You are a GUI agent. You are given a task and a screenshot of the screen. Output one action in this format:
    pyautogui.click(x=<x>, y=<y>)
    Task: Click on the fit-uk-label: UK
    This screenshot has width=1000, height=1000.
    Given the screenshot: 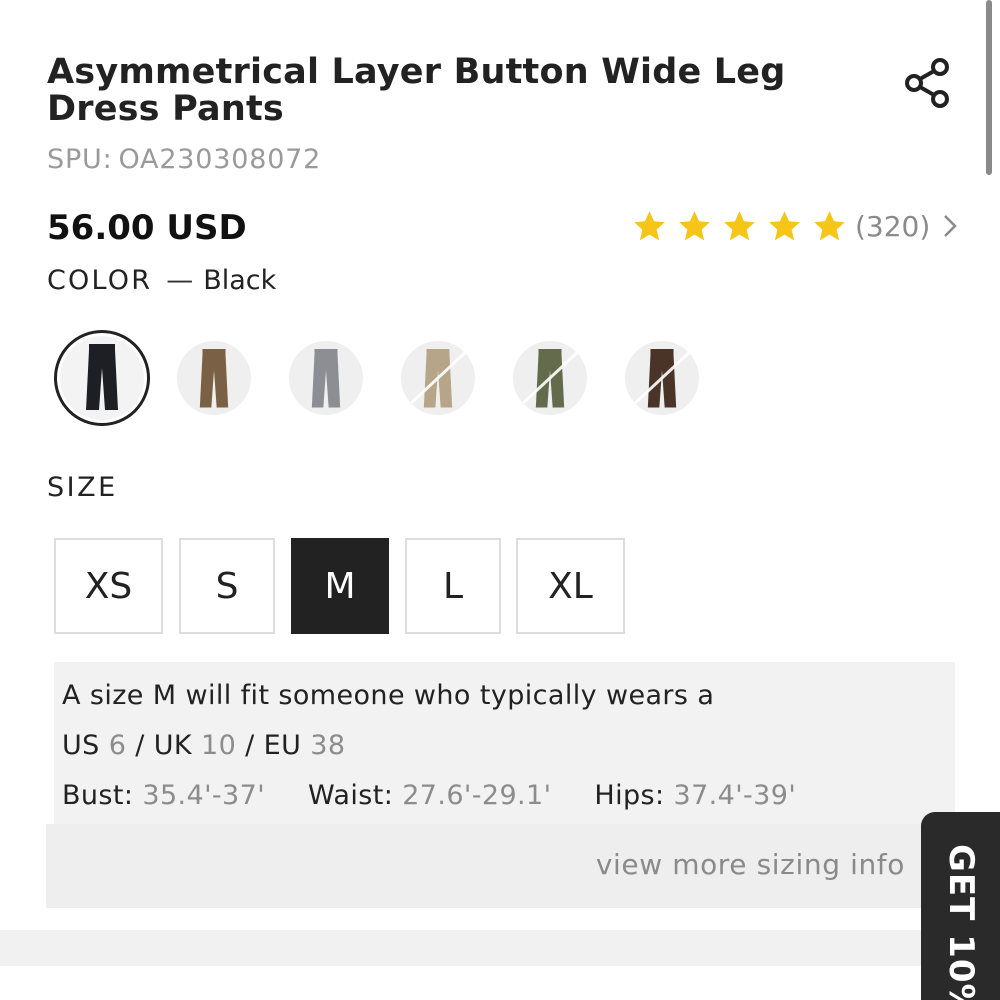 What is the action you would take?
    pyautogui.click(x=173, y=745)
    